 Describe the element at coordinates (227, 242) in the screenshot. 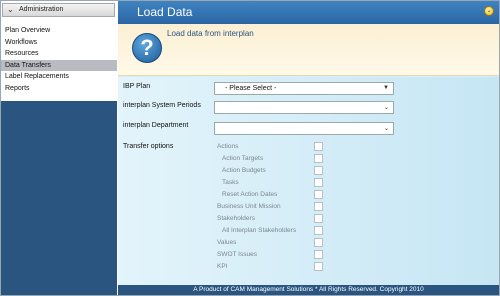

I see `option-values-label: Values` at that location.